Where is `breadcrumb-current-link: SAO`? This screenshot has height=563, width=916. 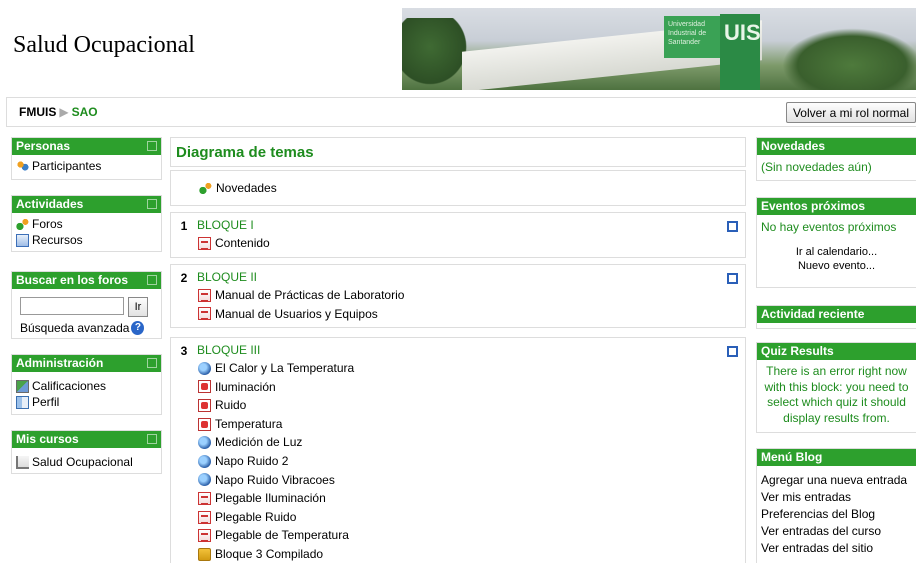 breadcrumb-current-link: SAO is located at coordinates (85, 112).